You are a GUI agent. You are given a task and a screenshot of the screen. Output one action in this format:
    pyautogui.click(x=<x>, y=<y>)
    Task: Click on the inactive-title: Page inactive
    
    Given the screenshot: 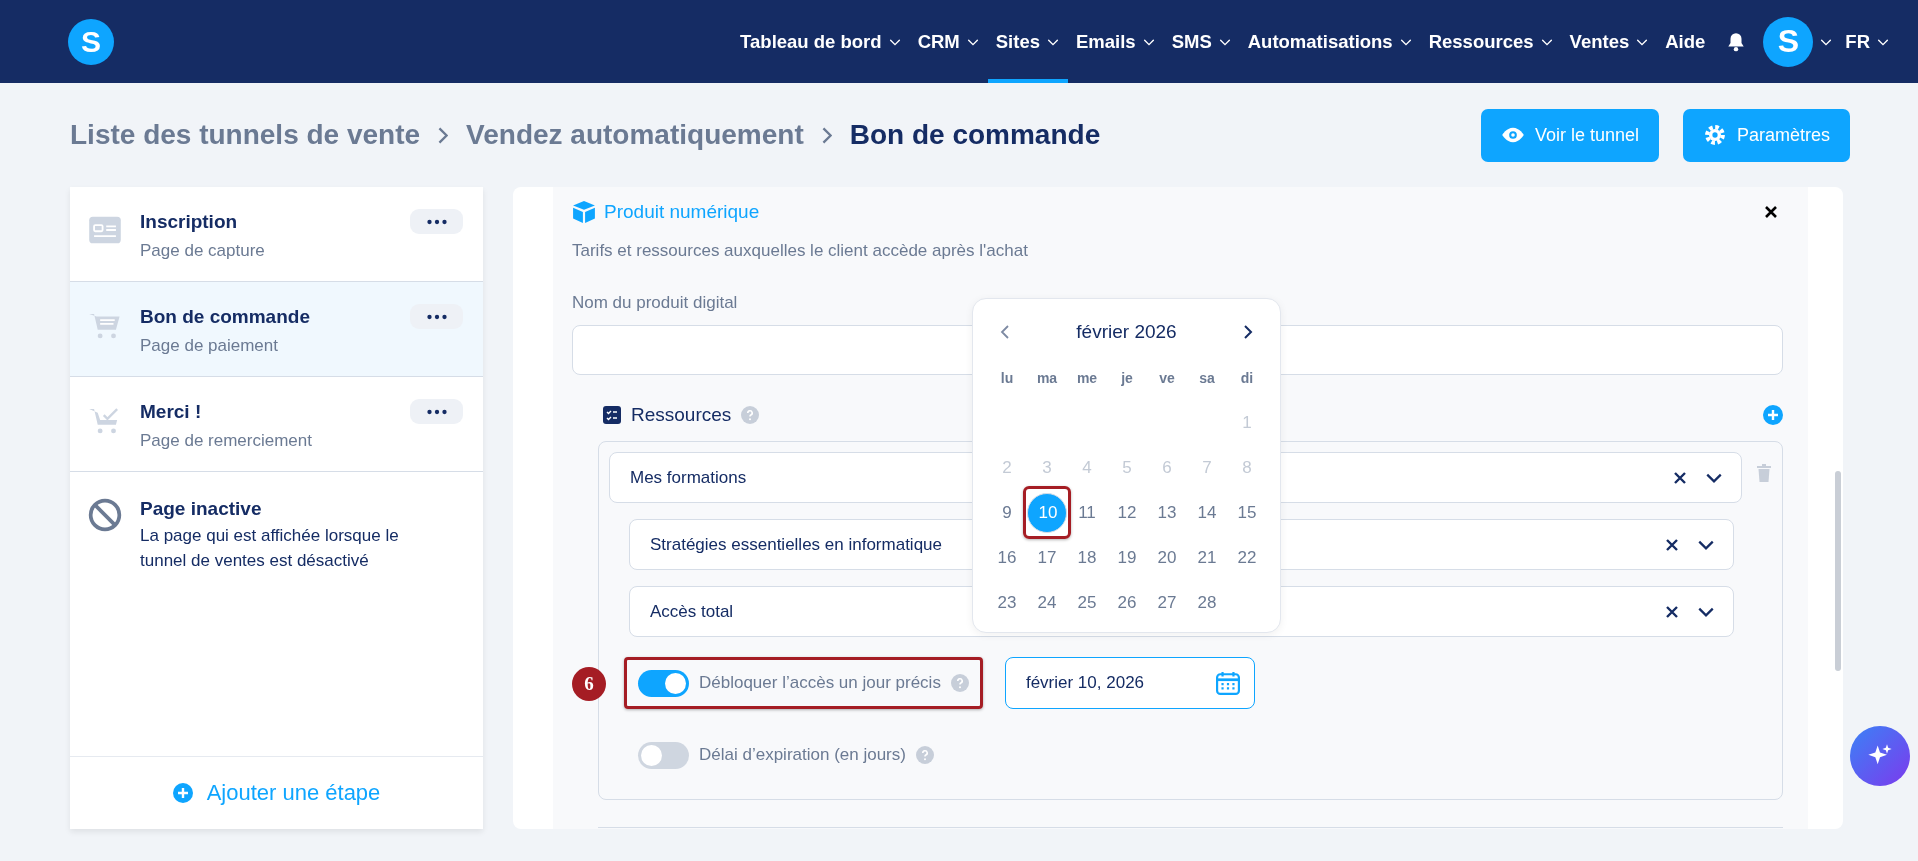 What is the action you would take?
    pyautogui.click(x=201, y=509)
    